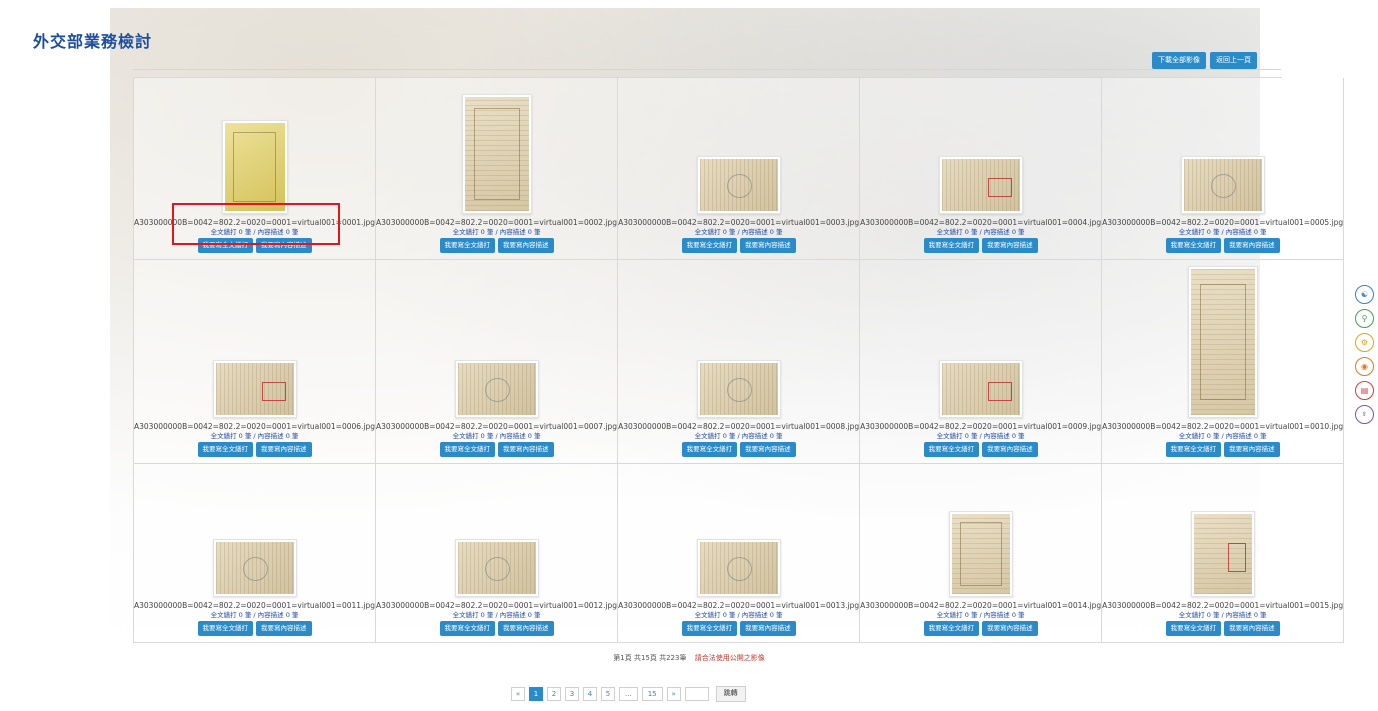  What do you see at coordinates (1364, 366) in the screenshot?
I see `stamp-icon: ◉` at bounding box center [1364, 366].